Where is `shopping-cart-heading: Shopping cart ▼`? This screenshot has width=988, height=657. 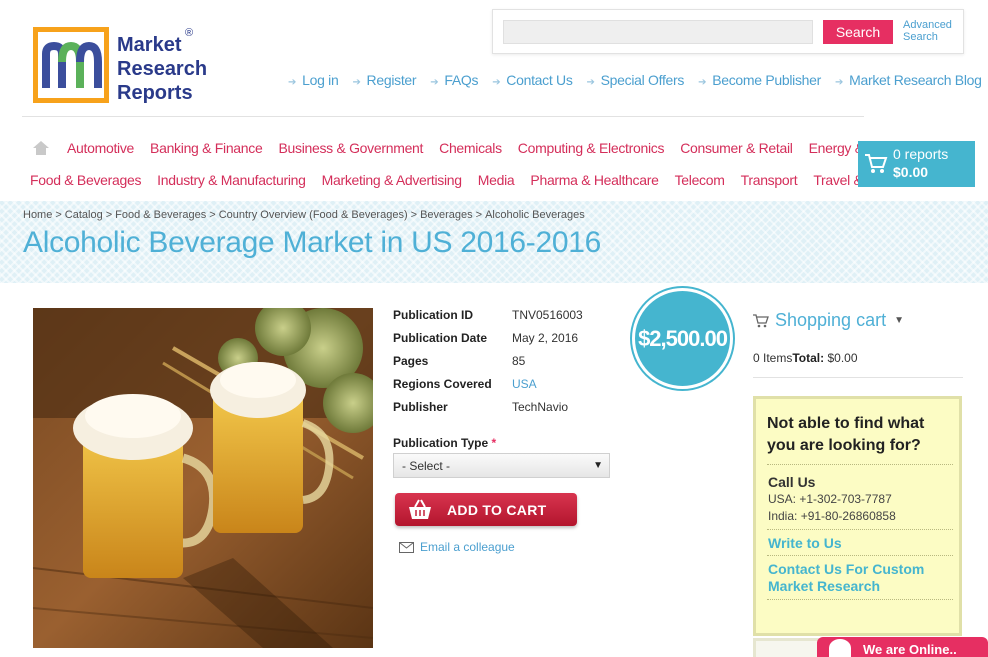 shopping-cart-heading: Shopping cart ▼ is located at coordinates (828, 320).